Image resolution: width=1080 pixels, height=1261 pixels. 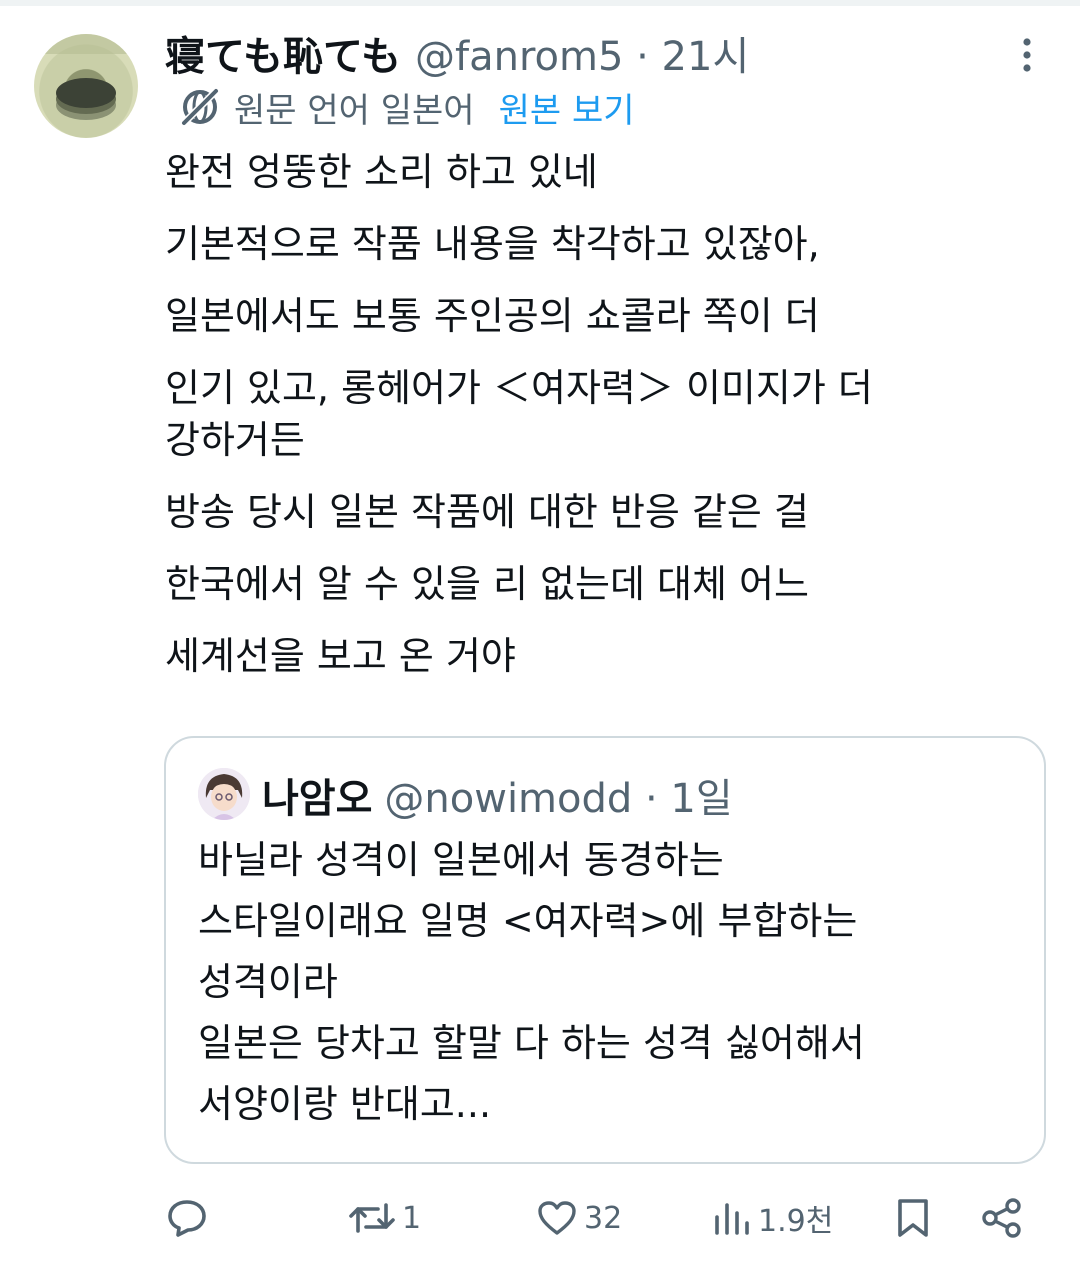 I want to click on avatar-coin-image, so click(x=86, y=93).